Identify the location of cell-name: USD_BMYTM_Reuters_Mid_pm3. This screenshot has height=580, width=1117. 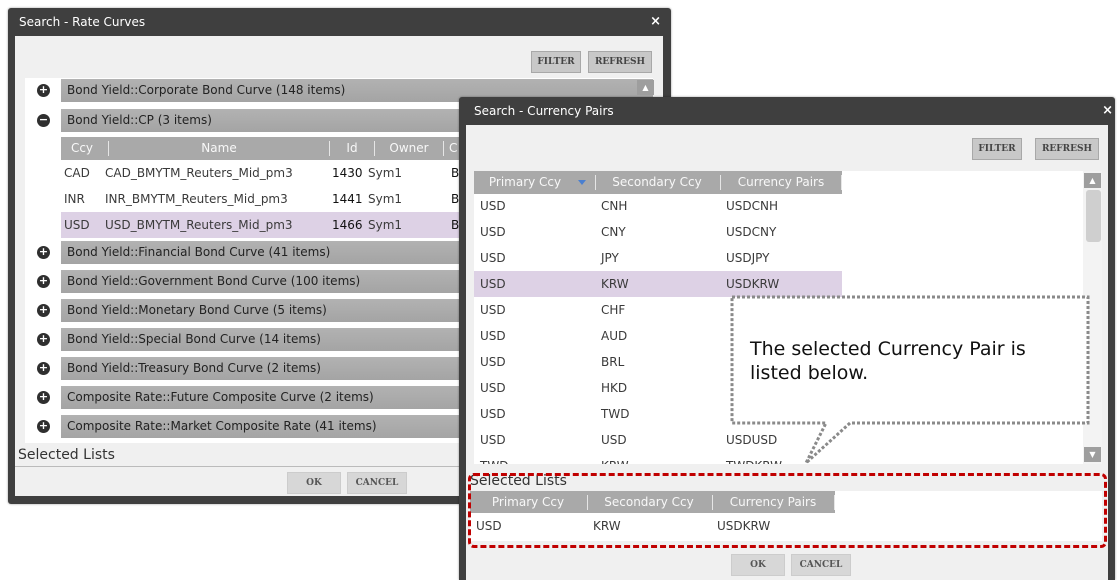
(199, 225).